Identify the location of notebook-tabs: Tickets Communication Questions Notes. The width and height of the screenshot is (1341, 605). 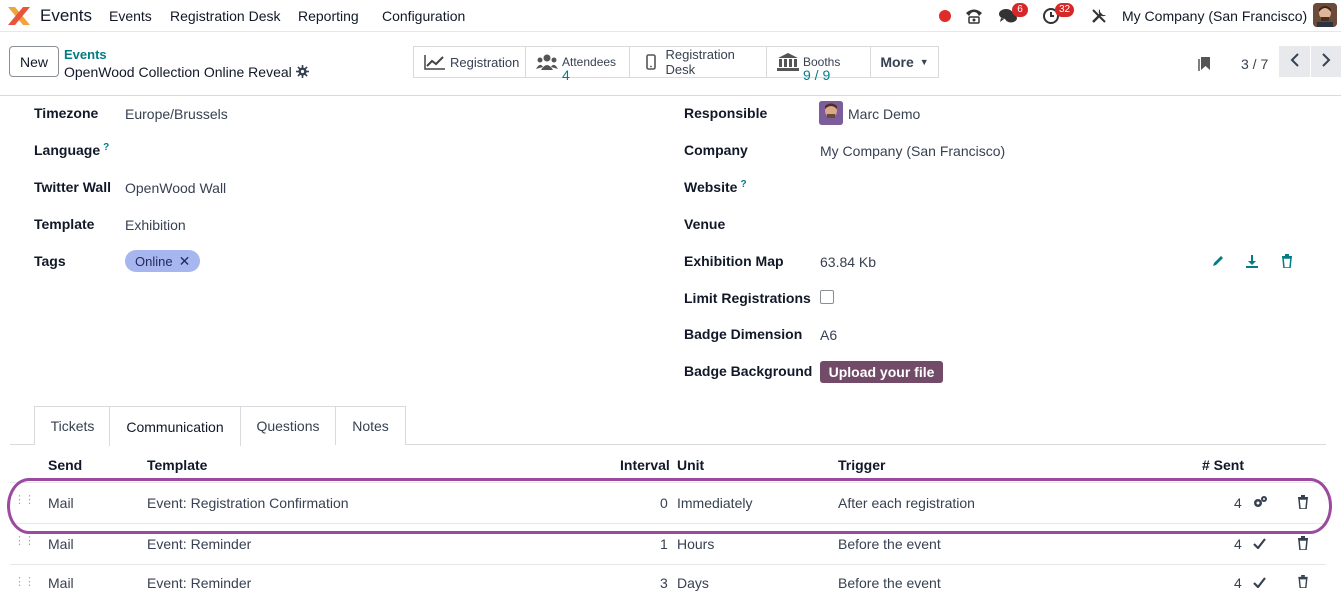
(668, 426).